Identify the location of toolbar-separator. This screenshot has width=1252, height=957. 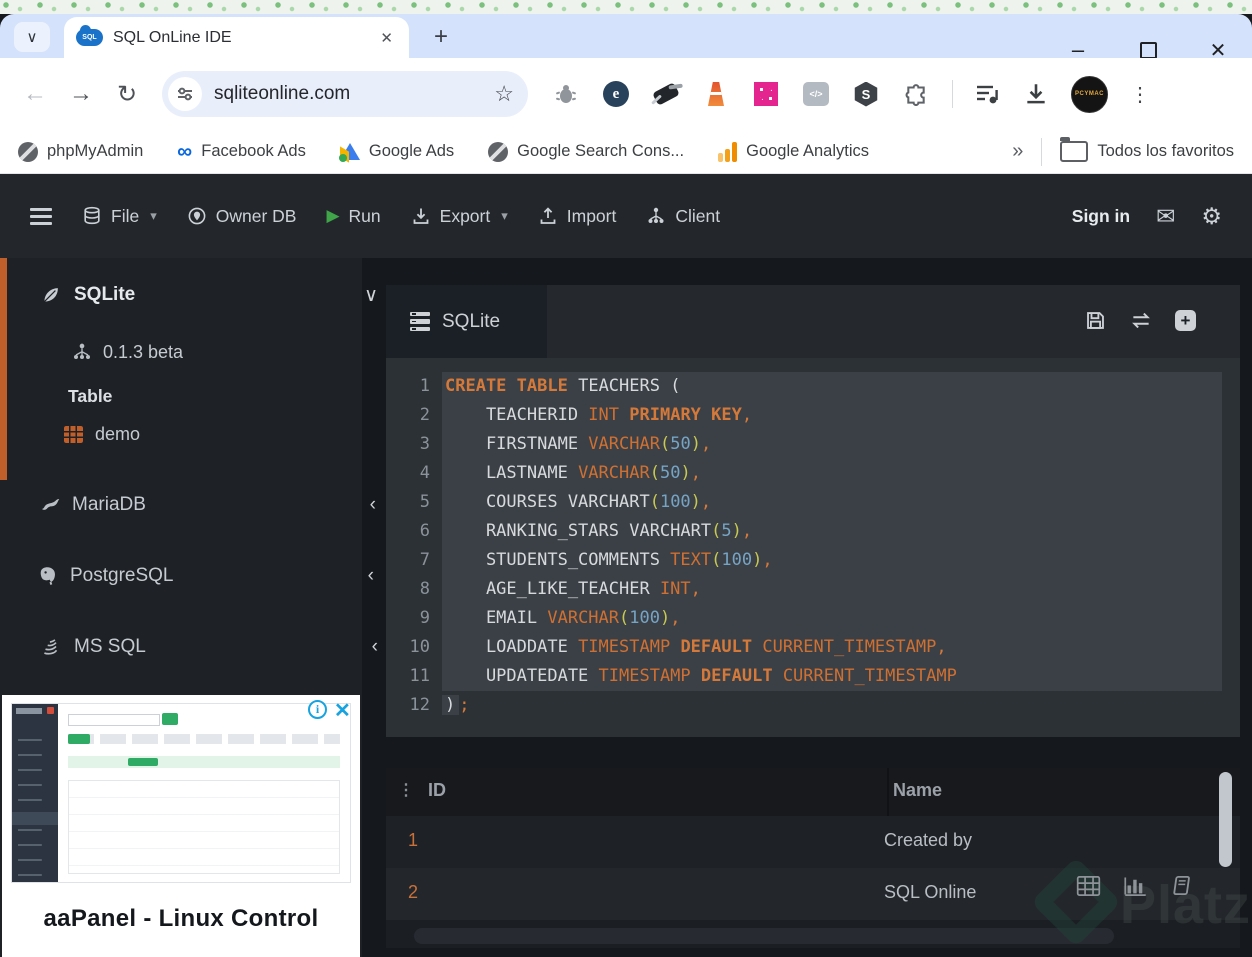
(952, 94).